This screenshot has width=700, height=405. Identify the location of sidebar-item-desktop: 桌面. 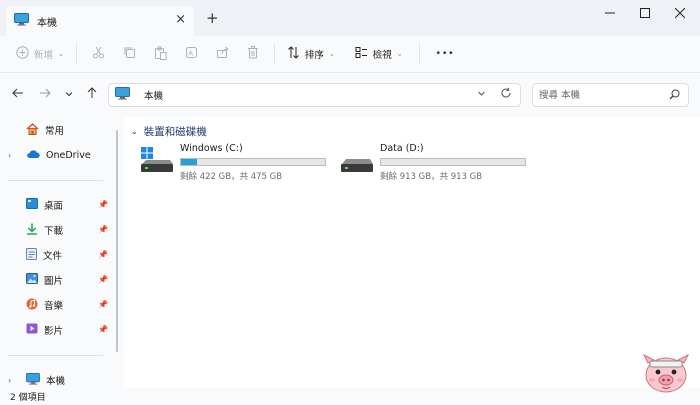
(44, 205).